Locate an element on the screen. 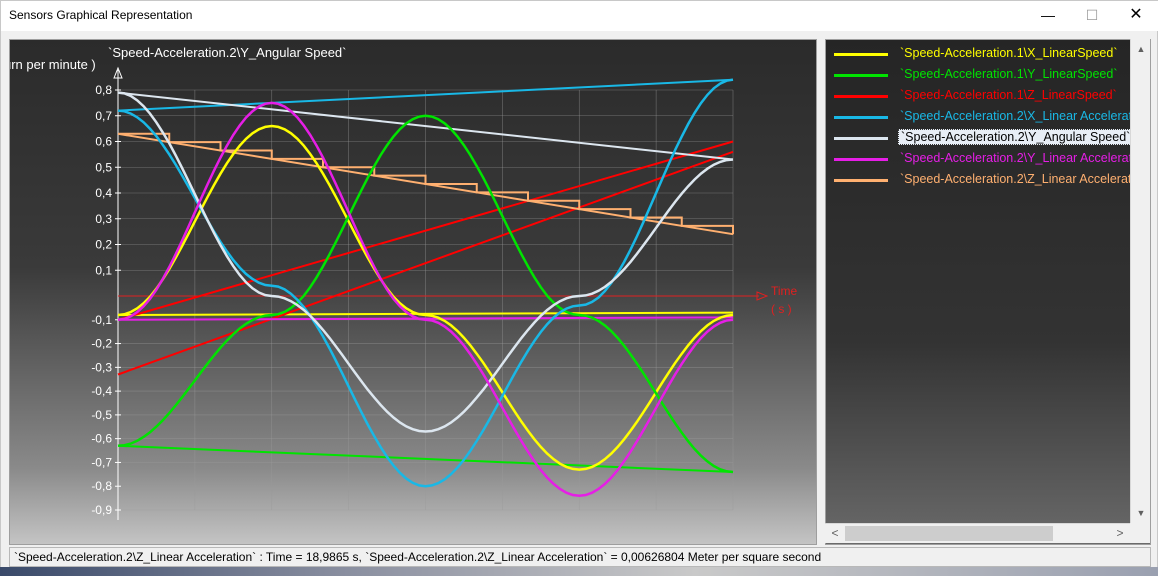  y-tick-label: 0,2 is located at coordinates (103, 245).